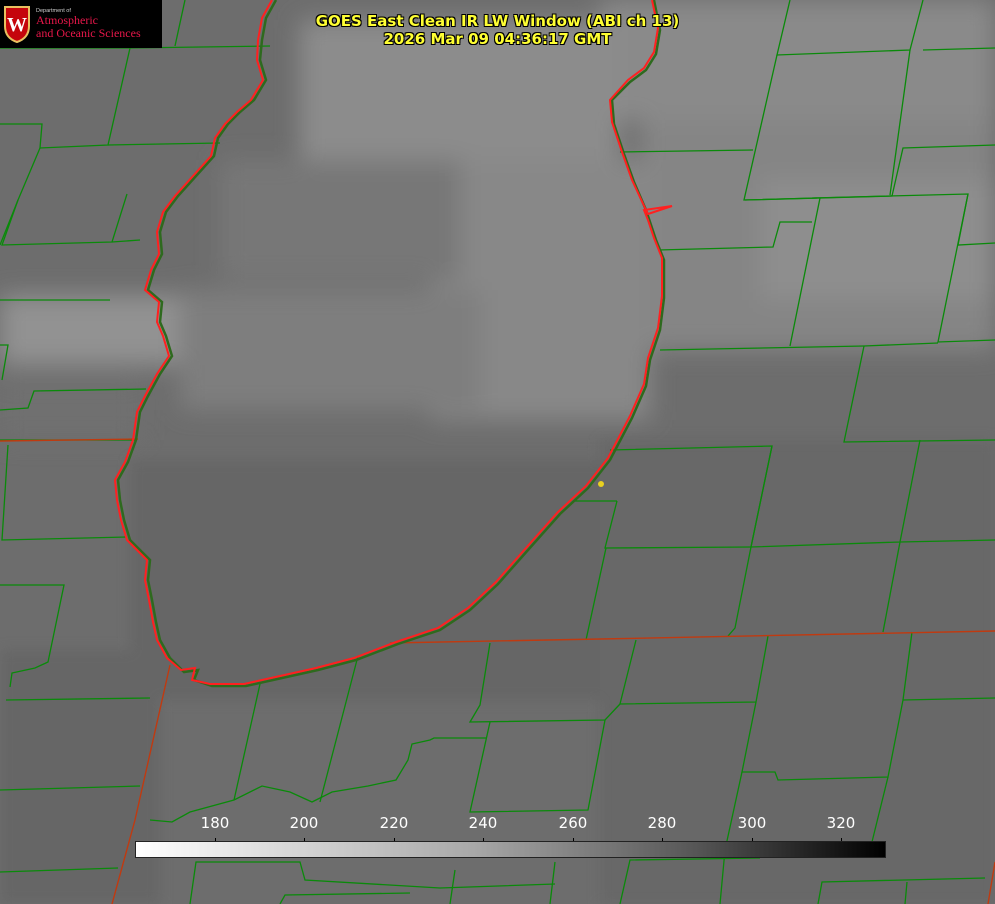  What do you see at coordinates (67, 20) in the screenshot?
I see `logo-line-1: Atmospheric` at bounding box center [67, 20].